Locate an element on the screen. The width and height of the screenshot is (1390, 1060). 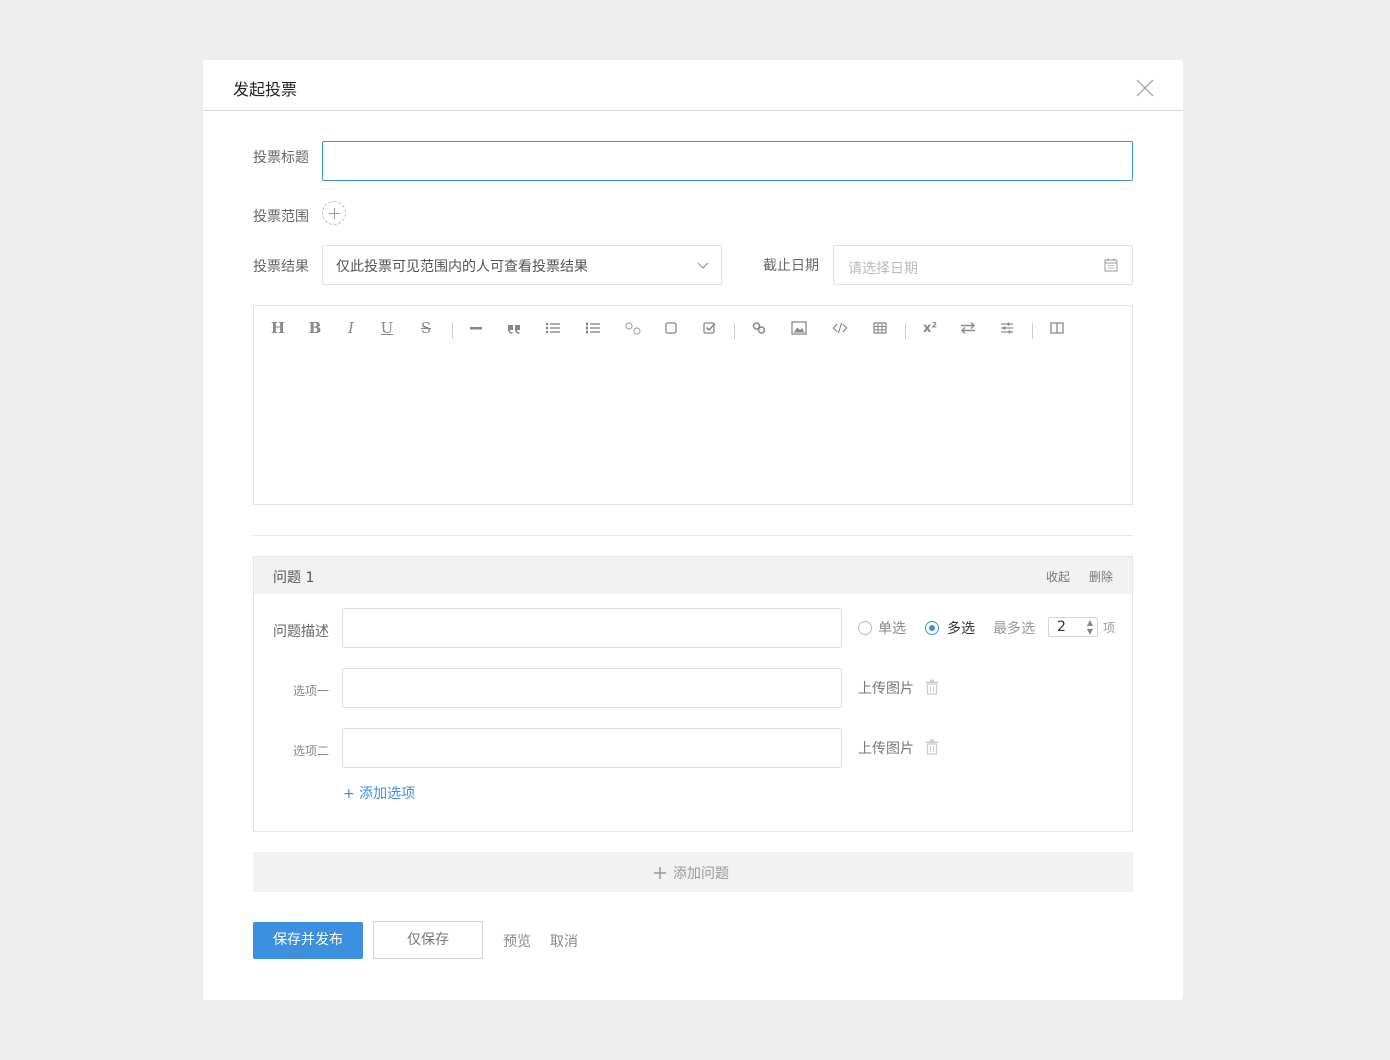
code-icon is located at coordinates (840, 328).